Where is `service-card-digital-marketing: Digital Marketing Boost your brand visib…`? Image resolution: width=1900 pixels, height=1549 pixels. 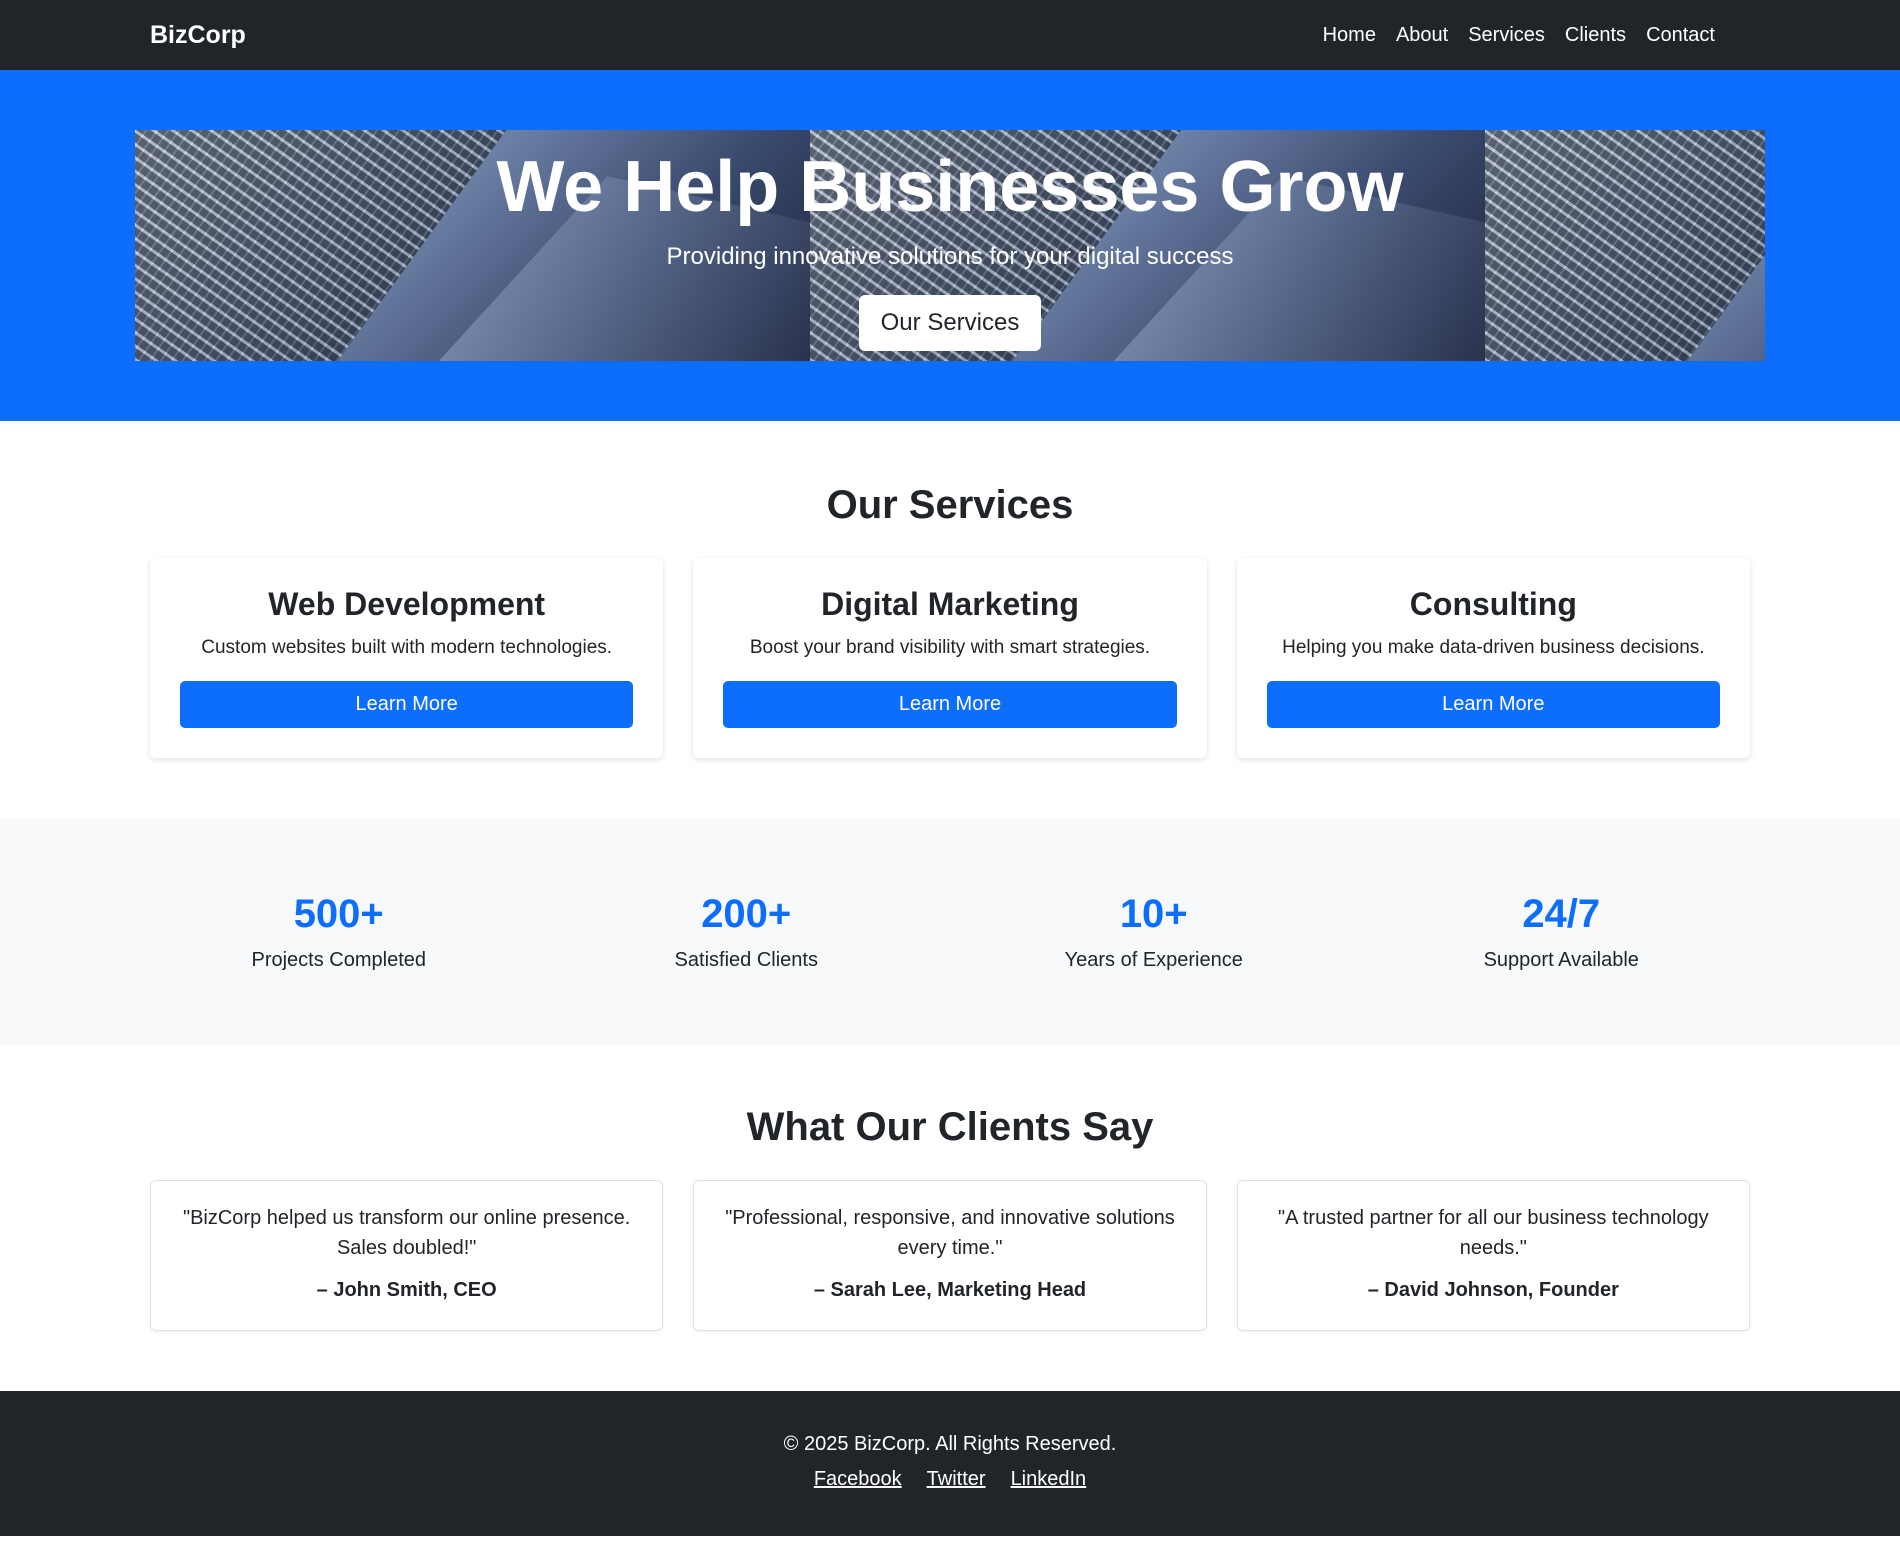 service-card-digital-marketing: Digital Marketing Boost your brand visib… is located at coordinates (950, 658).